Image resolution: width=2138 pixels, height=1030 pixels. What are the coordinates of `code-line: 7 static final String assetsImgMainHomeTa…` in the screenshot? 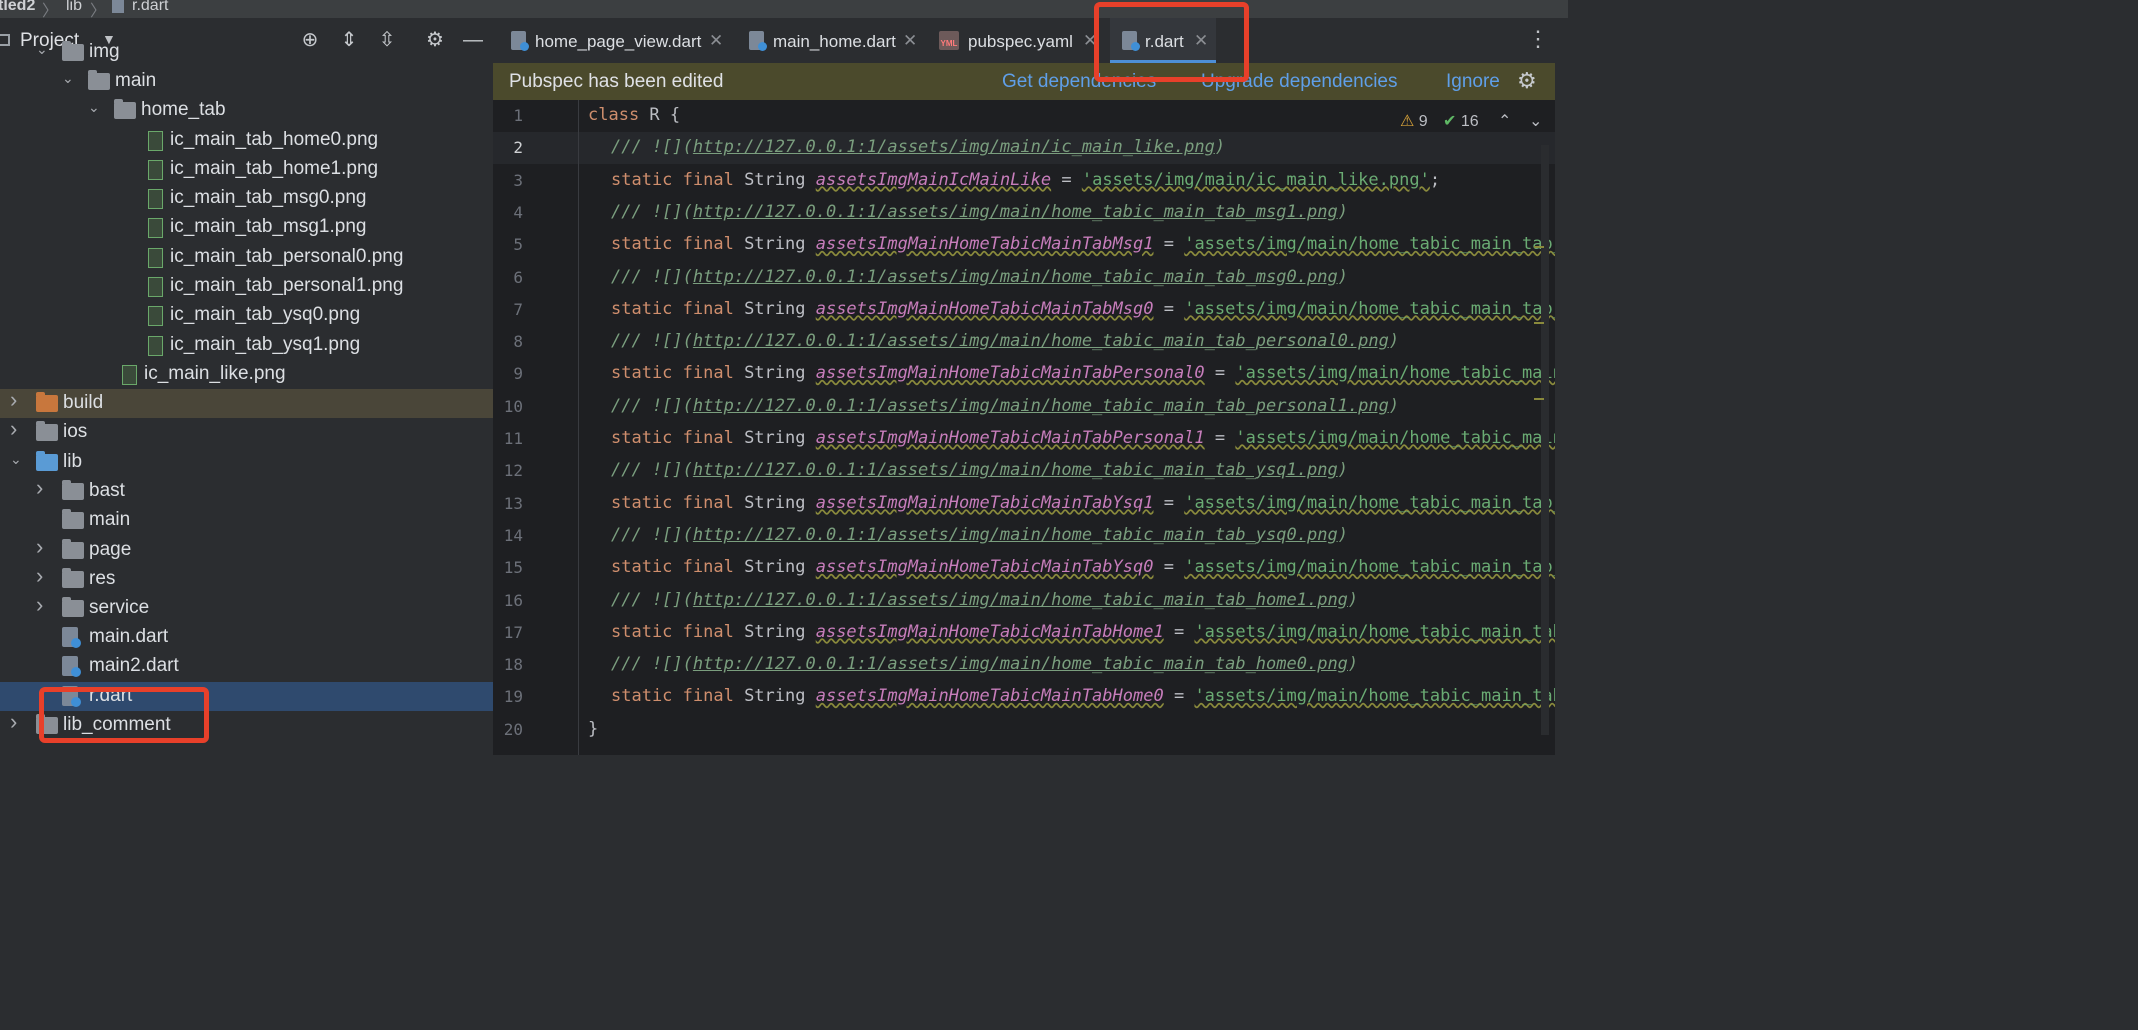 It's located at (1030, 310).